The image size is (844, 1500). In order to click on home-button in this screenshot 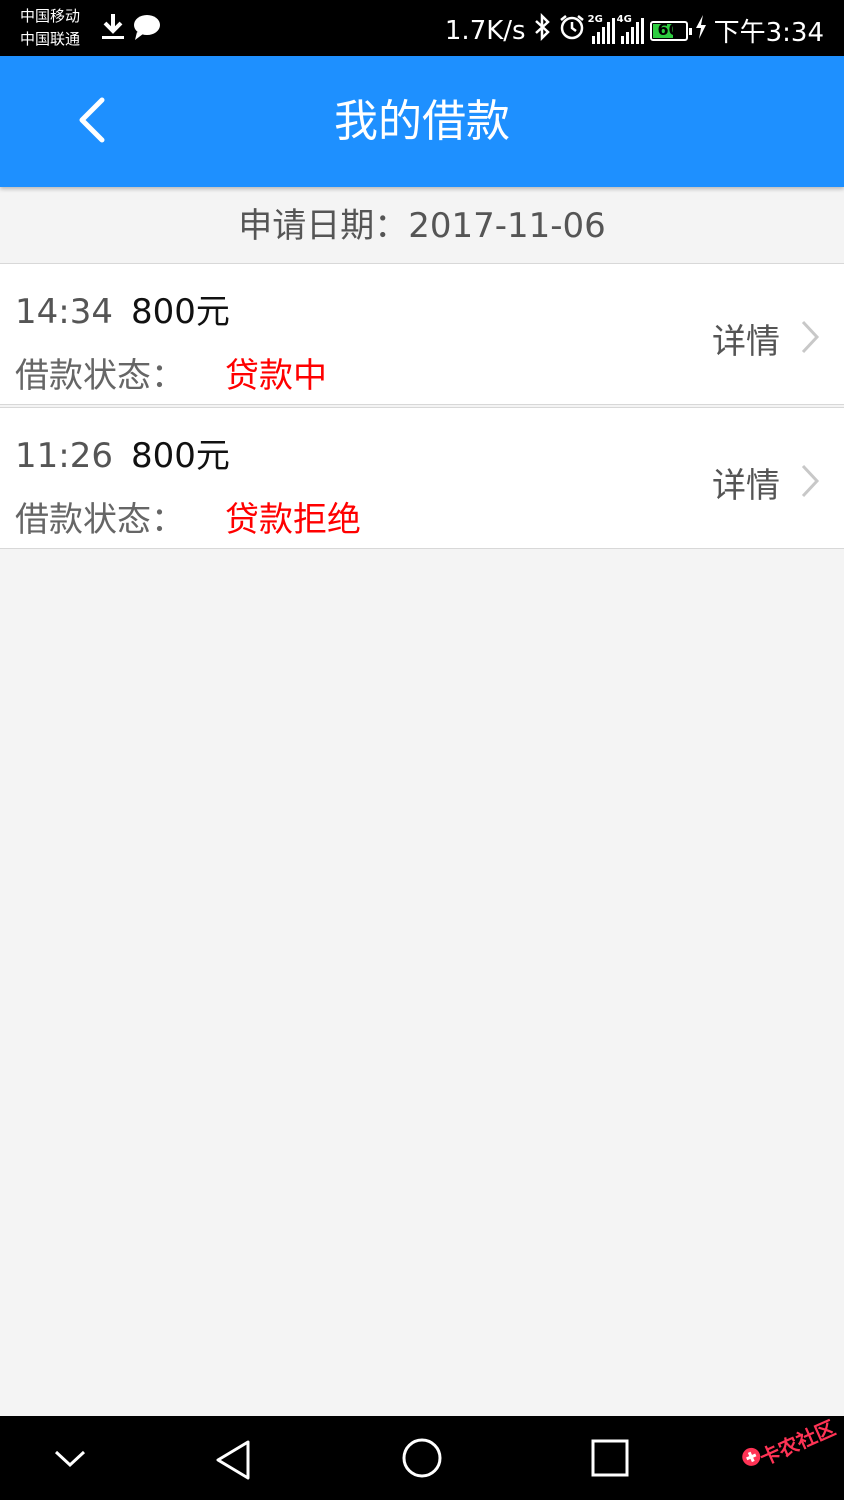, I will do `click(422, 1460)`.